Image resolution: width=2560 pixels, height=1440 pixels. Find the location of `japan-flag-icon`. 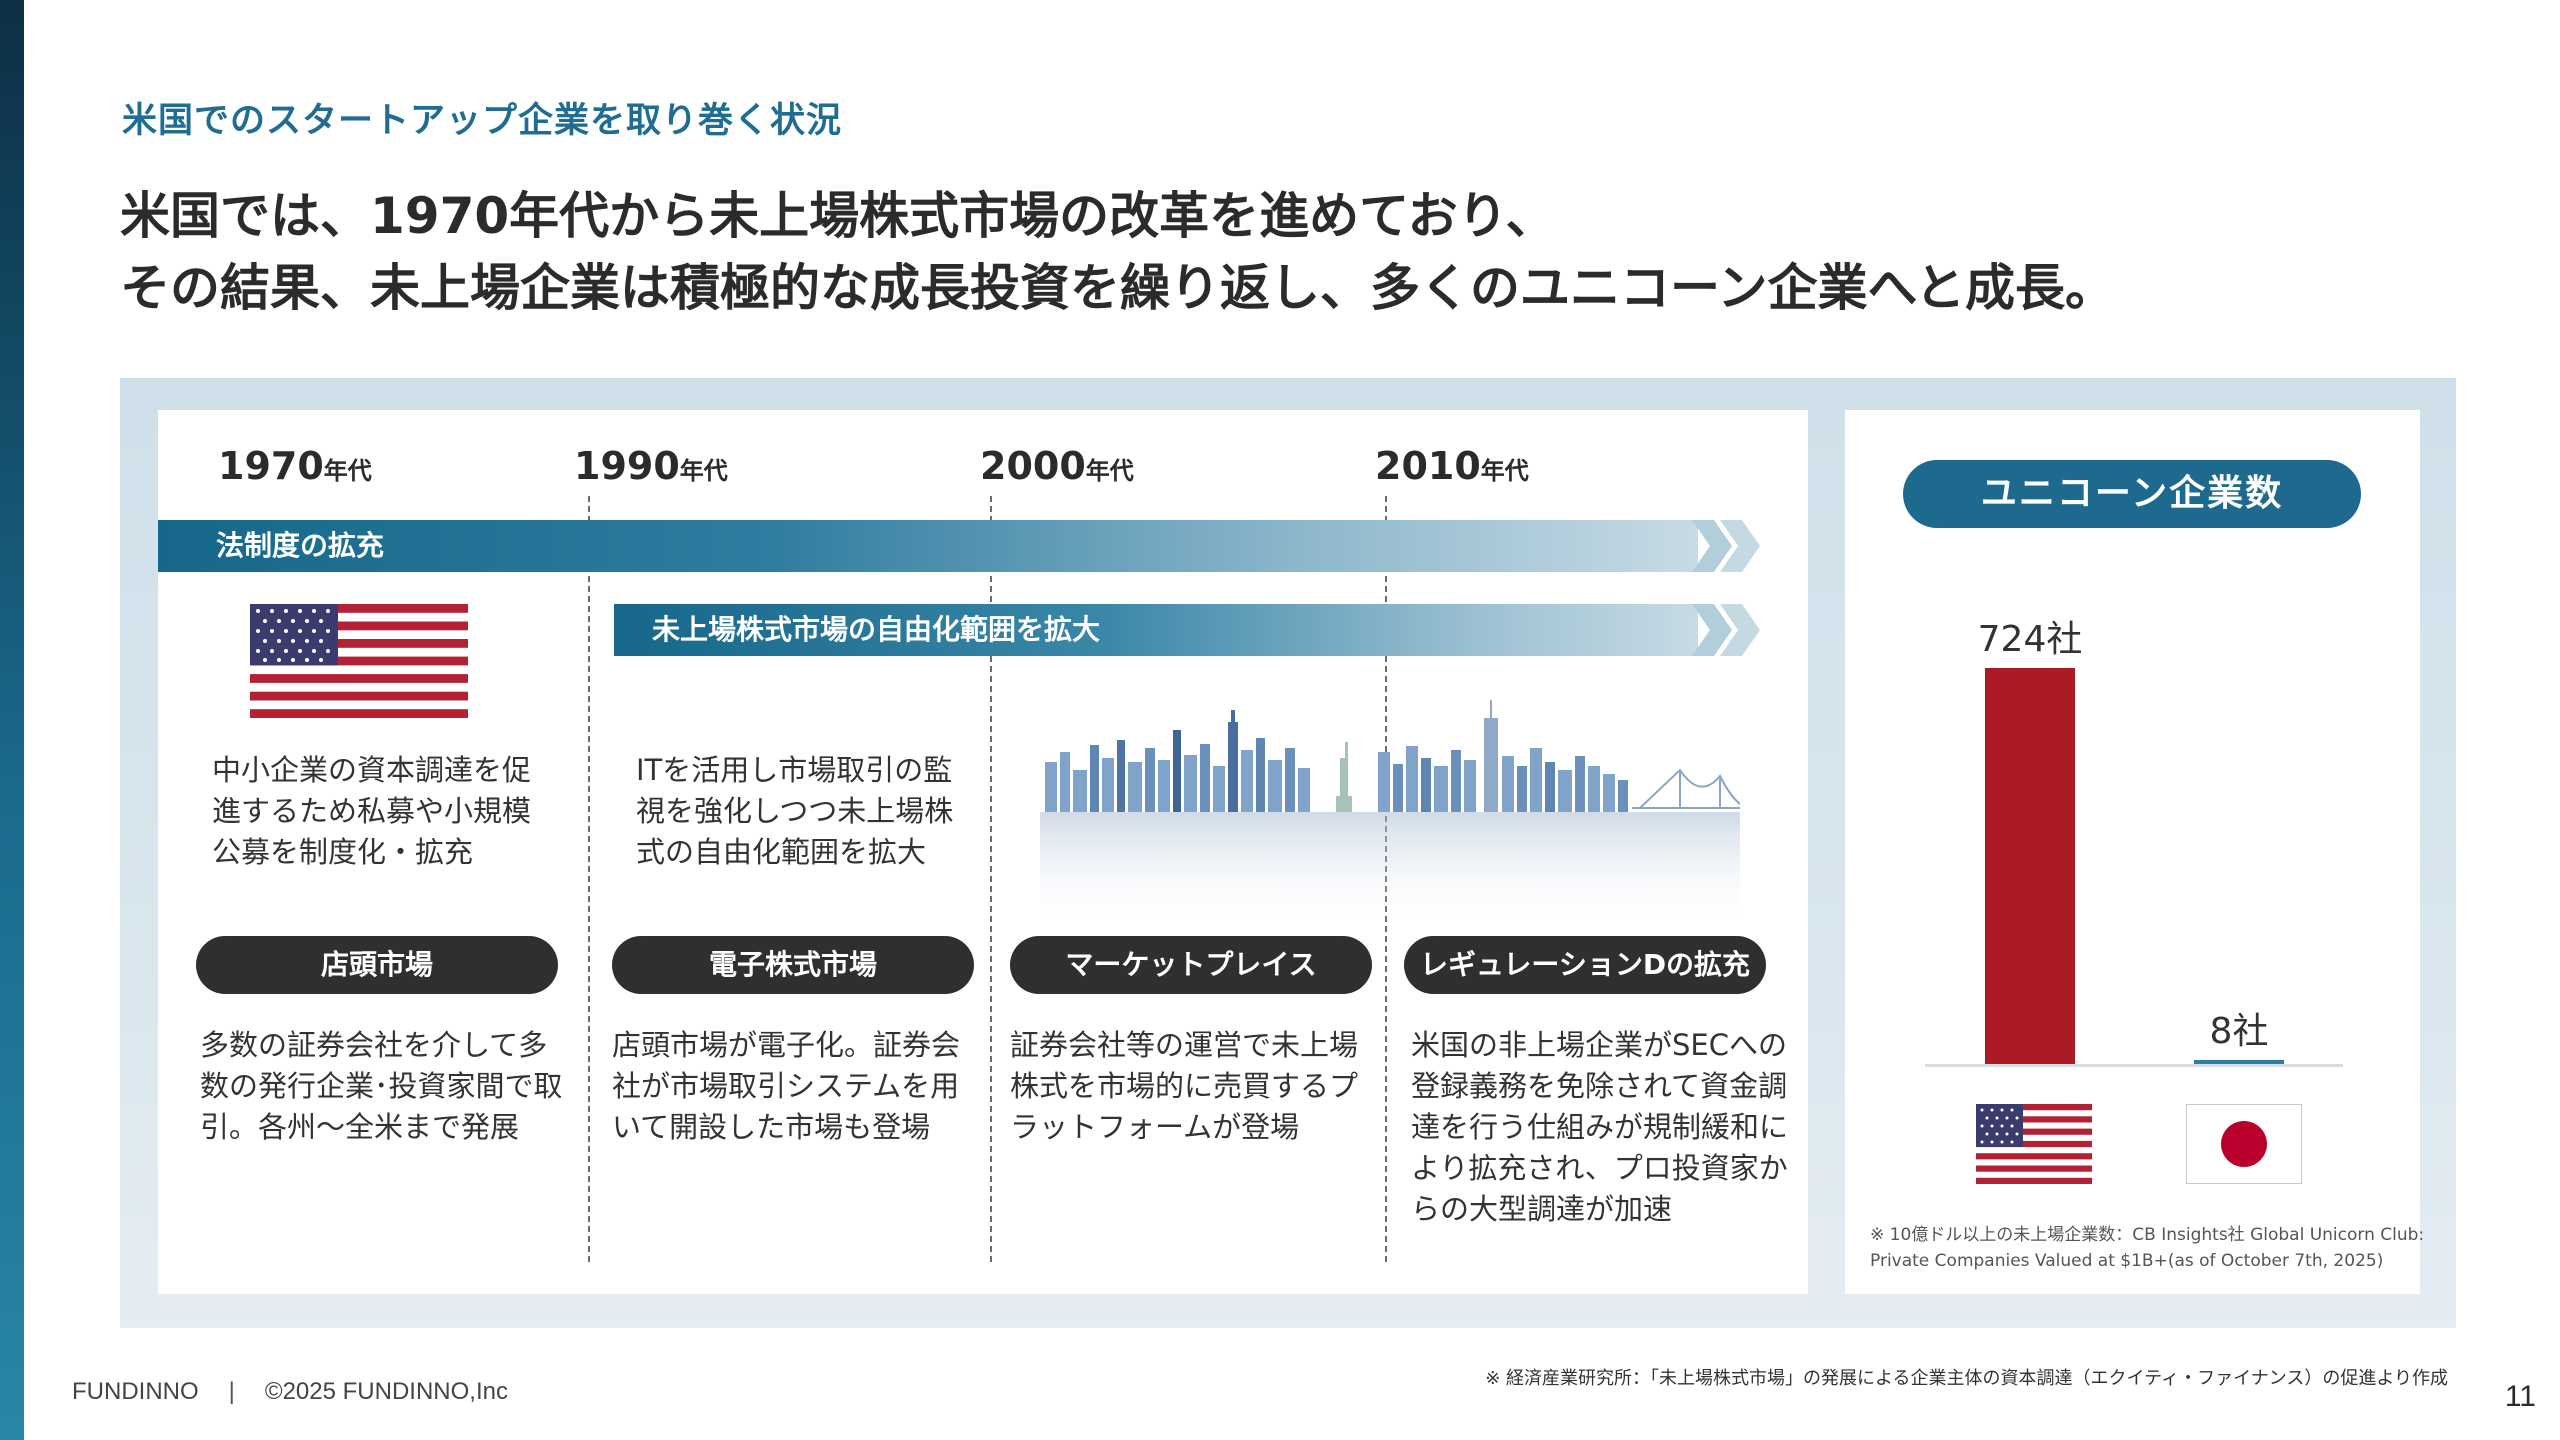

japan-flag-icon is located at coordinates (2244, 1144).